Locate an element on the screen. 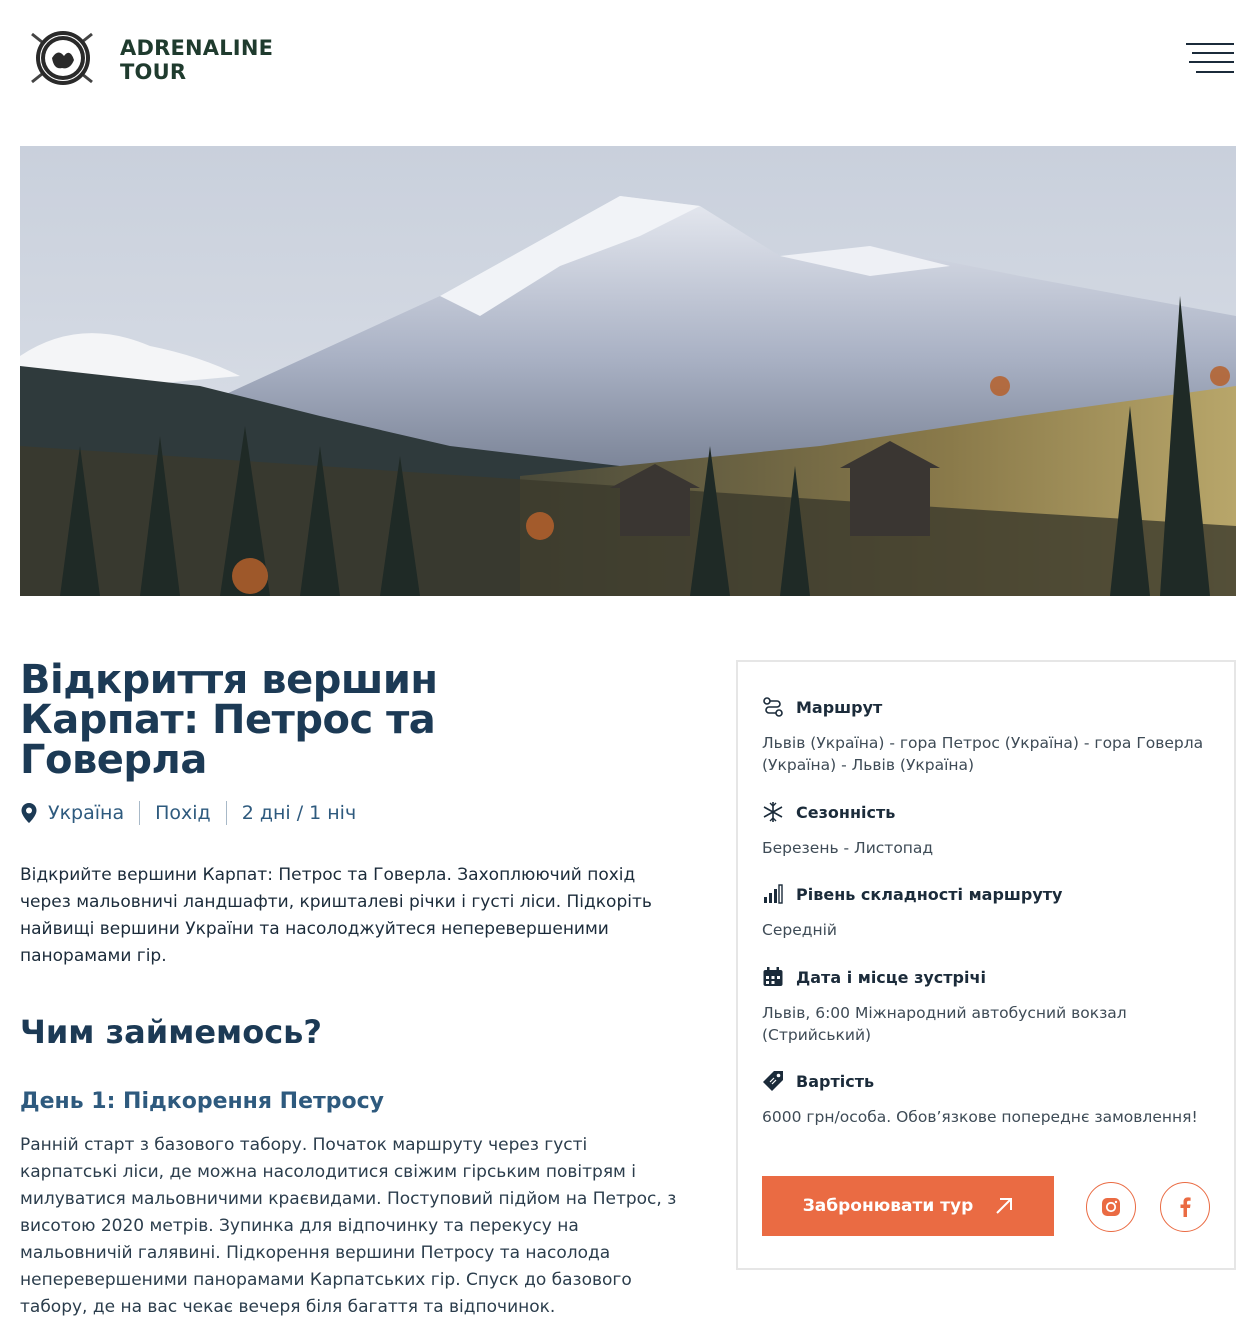 This screenshot has height=1340, width=1250. tour-duration: 2 дні / 1 ніч is located at coordinates (299, 813).